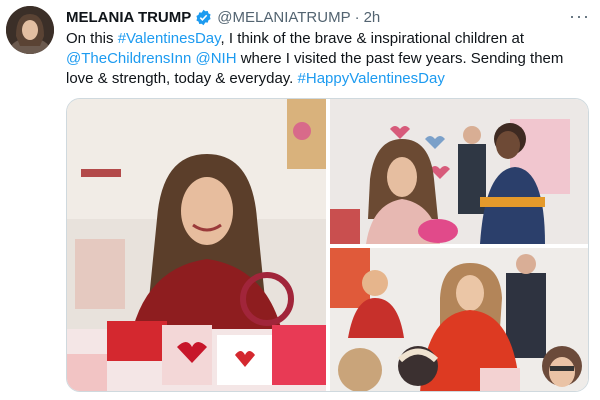 This screenshot has width=600, height=400. Describe the element at coordinates (371, 78) in the screenshot. I see `hashtag-happyvalentinesday-link: #HappyValentinesDay` at that location.